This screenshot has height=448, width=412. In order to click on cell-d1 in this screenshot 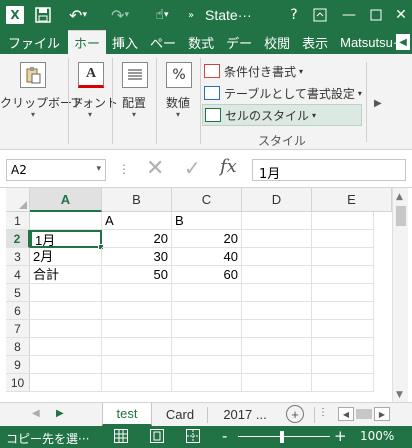, I will do `click(277, 221)`.